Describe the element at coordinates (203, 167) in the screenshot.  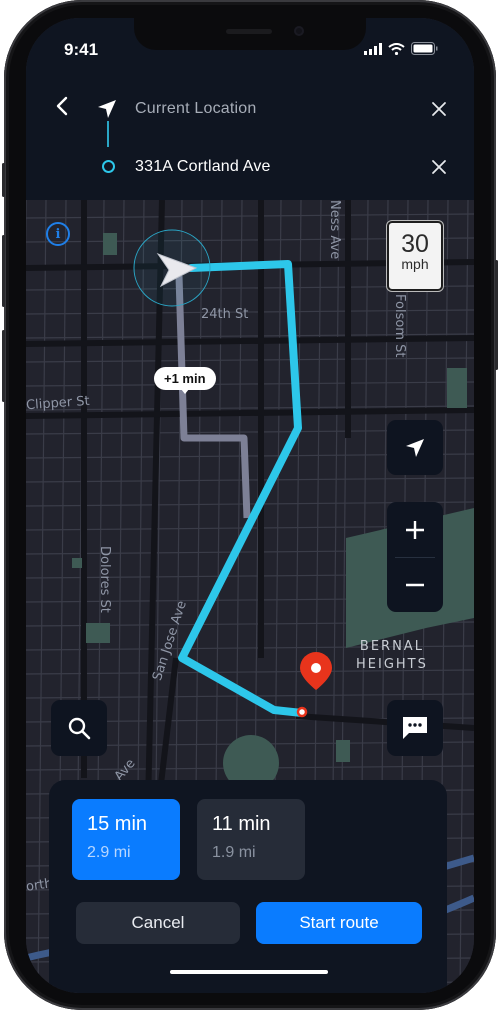
I see `destination-field: 331A Cortland Ave` at that location.